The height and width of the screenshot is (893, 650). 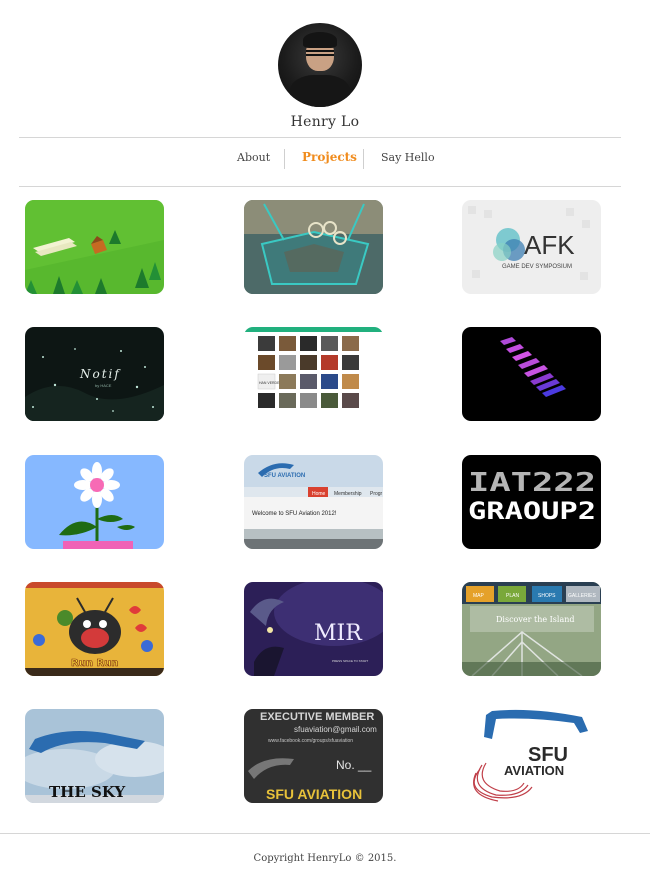 What do you see at coordinates (354, 765) in the screenshot?
I see `card-number: No. __` at bounding box center [354, 765].